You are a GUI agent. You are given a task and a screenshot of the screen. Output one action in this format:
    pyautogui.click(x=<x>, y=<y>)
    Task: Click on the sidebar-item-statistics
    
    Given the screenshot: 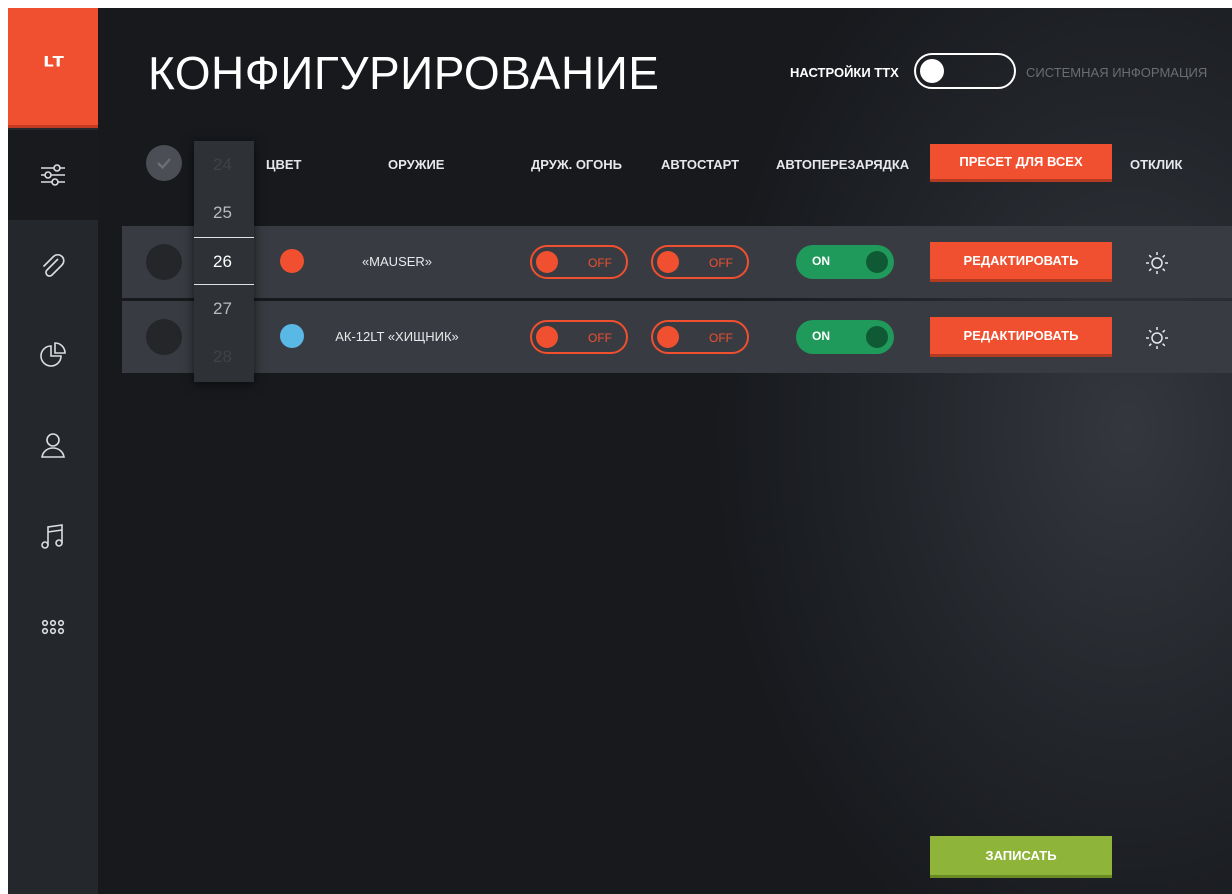 What is the action you would take?
    pyautogui.click(x=53, y=355)
    